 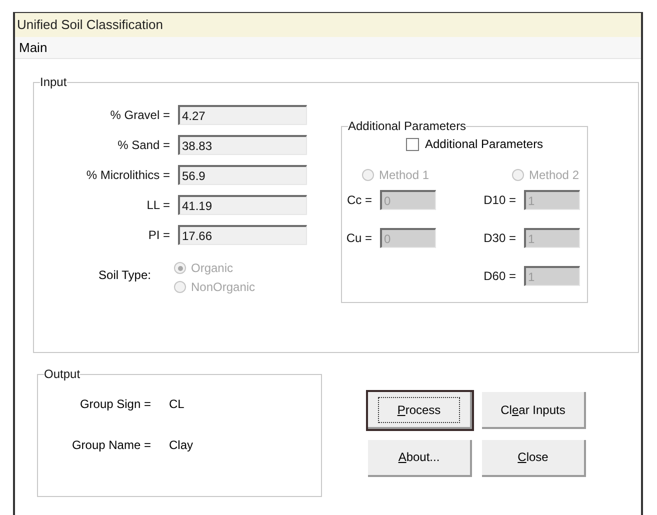 I want to click on dialog-button: Process, so click(x=420, y=410).